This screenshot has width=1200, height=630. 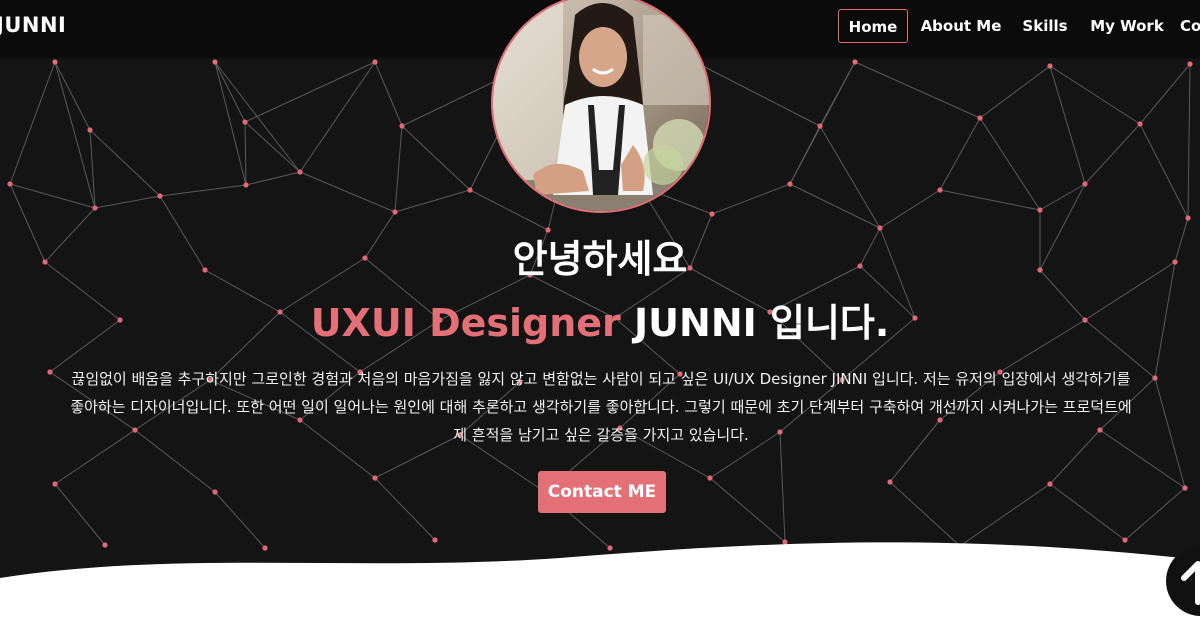 What do you see at coordinates (961, 26) in the screenshot?
I see `nav-about-me: About Me` at bounding box center [961, 26].